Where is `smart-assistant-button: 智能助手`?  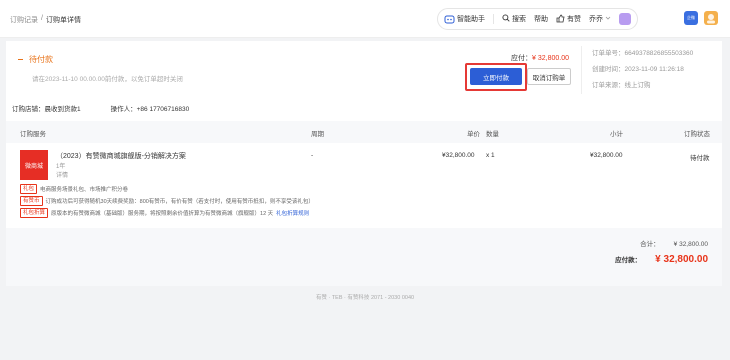
smart-assistant-button: 智能助手 is located at coordinates (464, 19).